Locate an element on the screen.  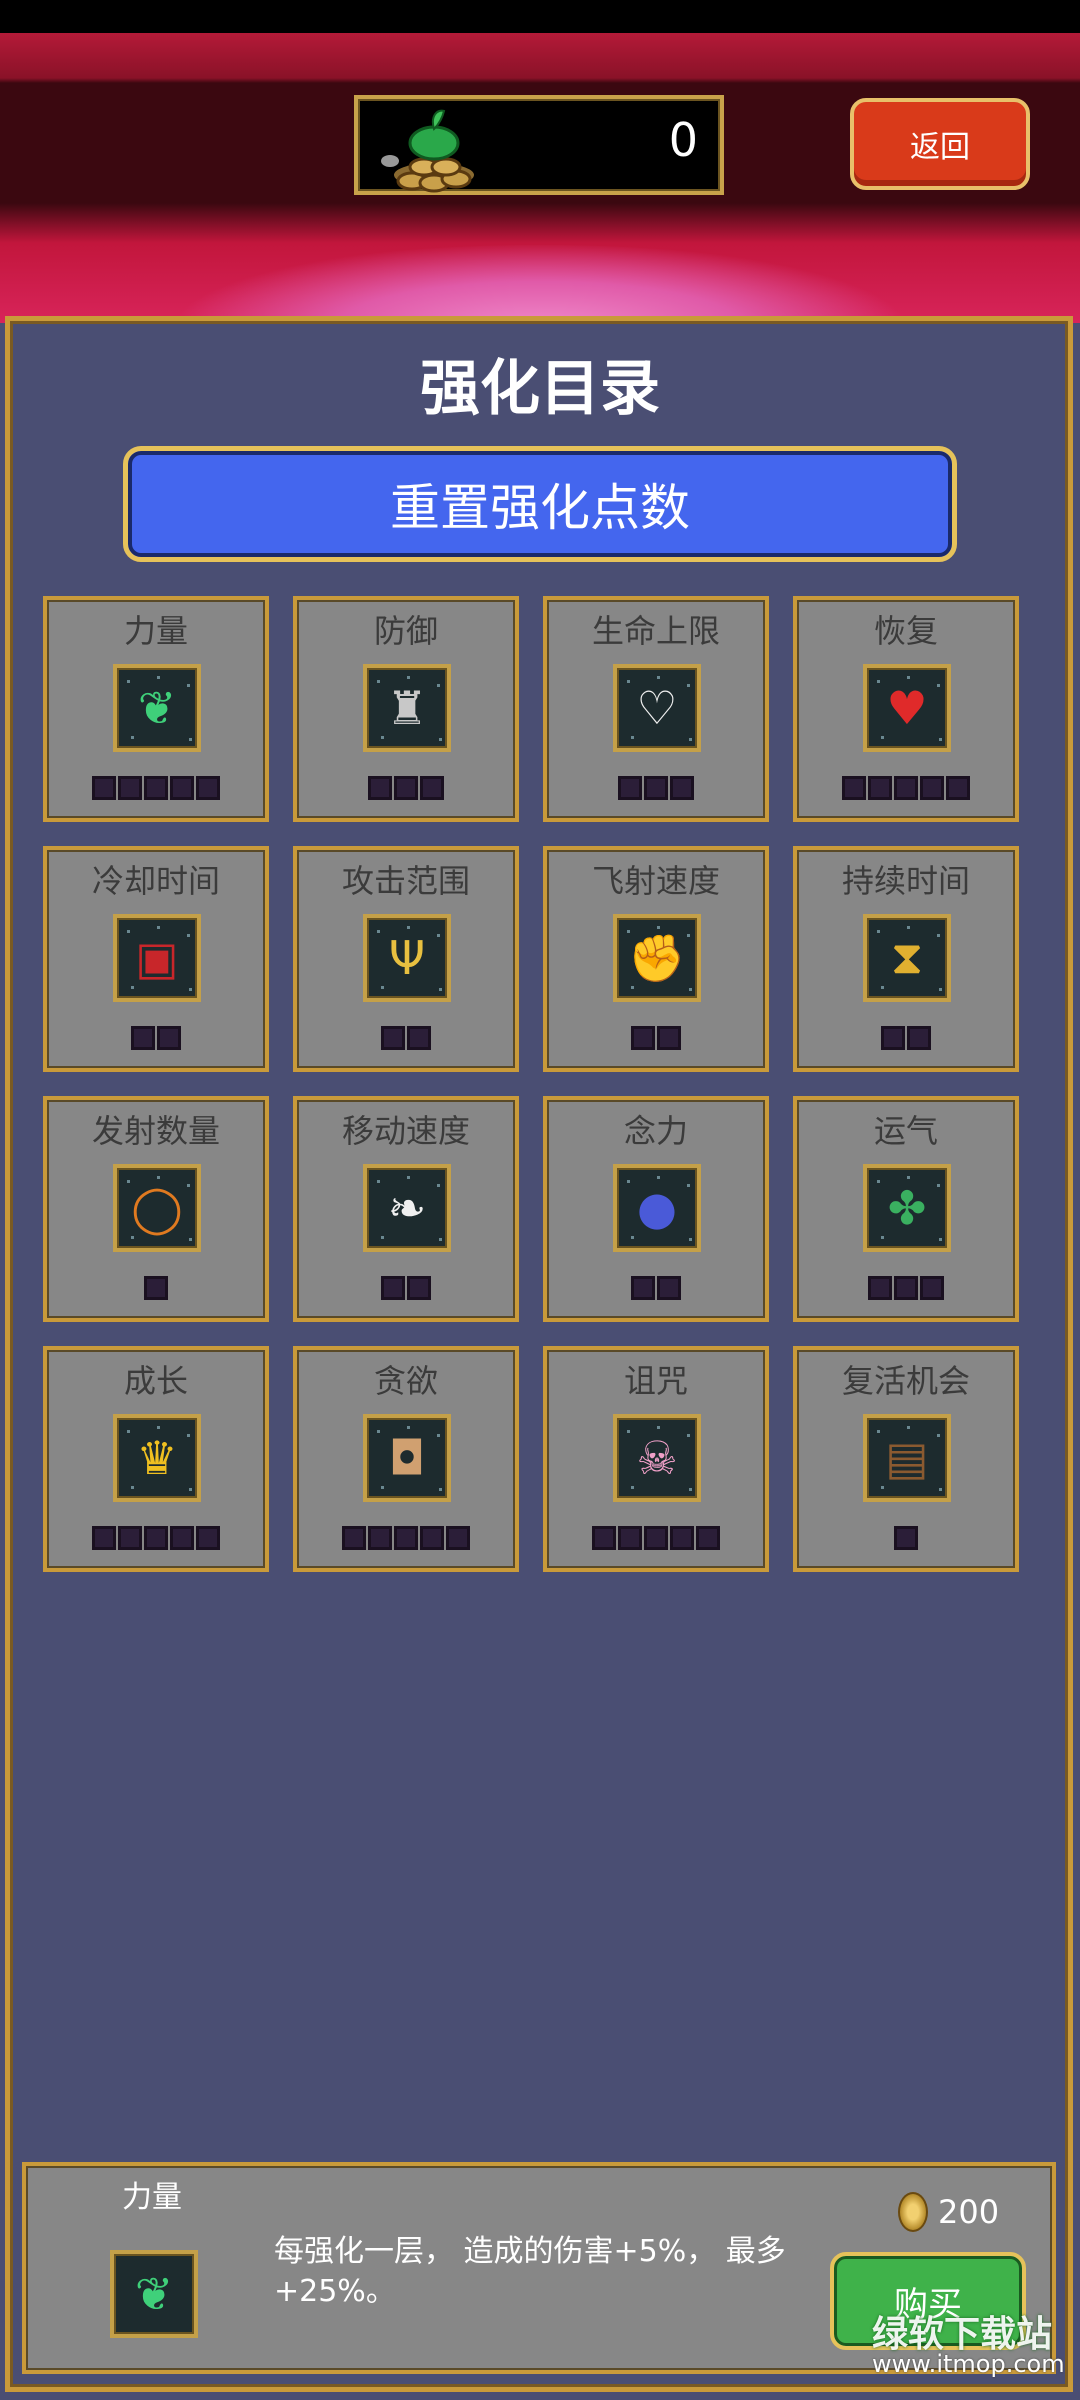
upgrade-cell: 发射数量 ◯ is located at coordinates (156, 1209).